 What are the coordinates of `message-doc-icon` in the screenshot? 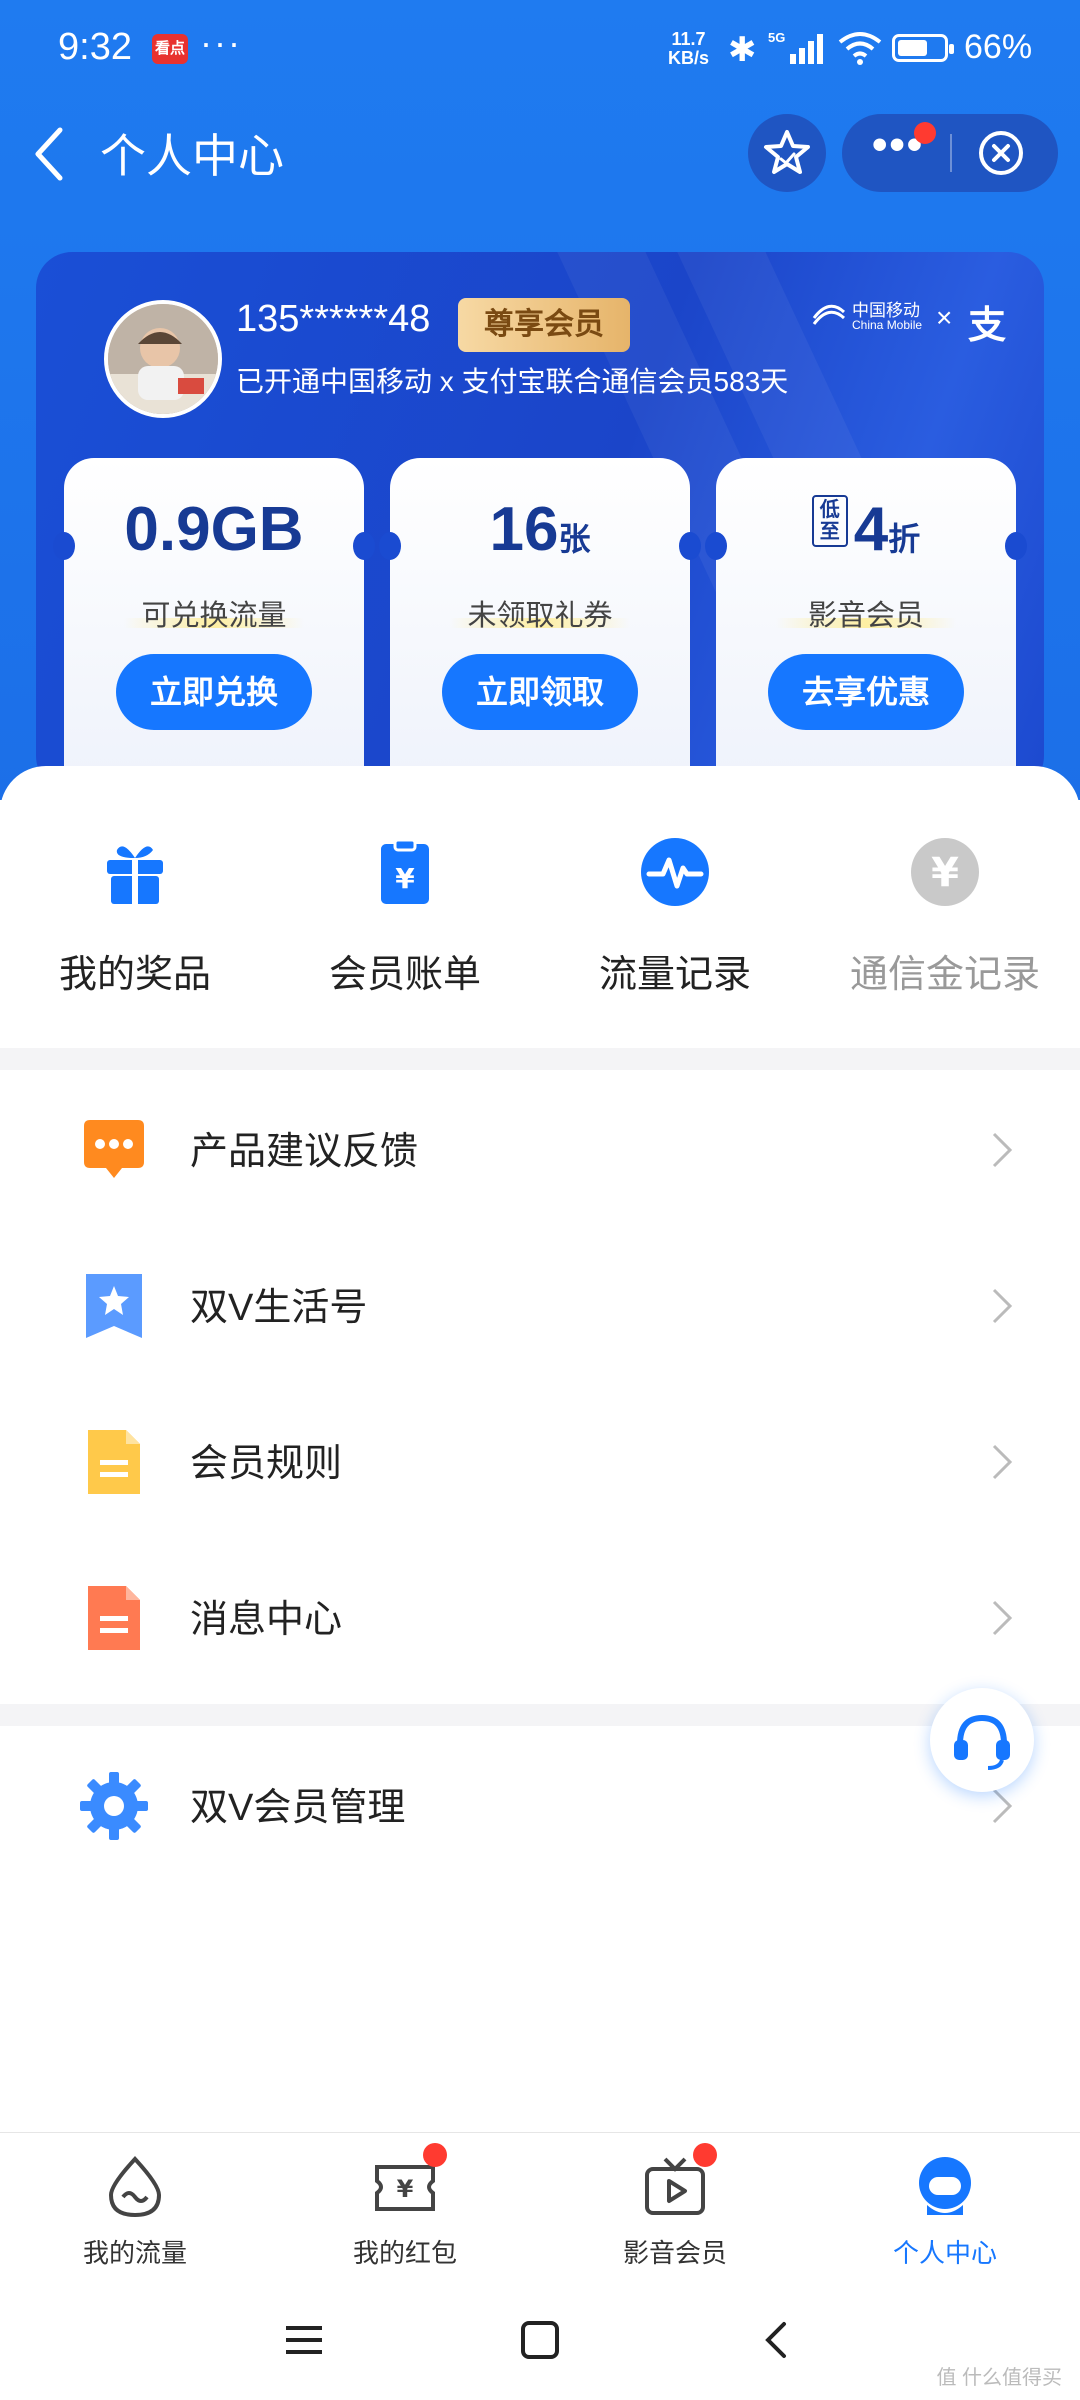 It's located at (114, 1618).